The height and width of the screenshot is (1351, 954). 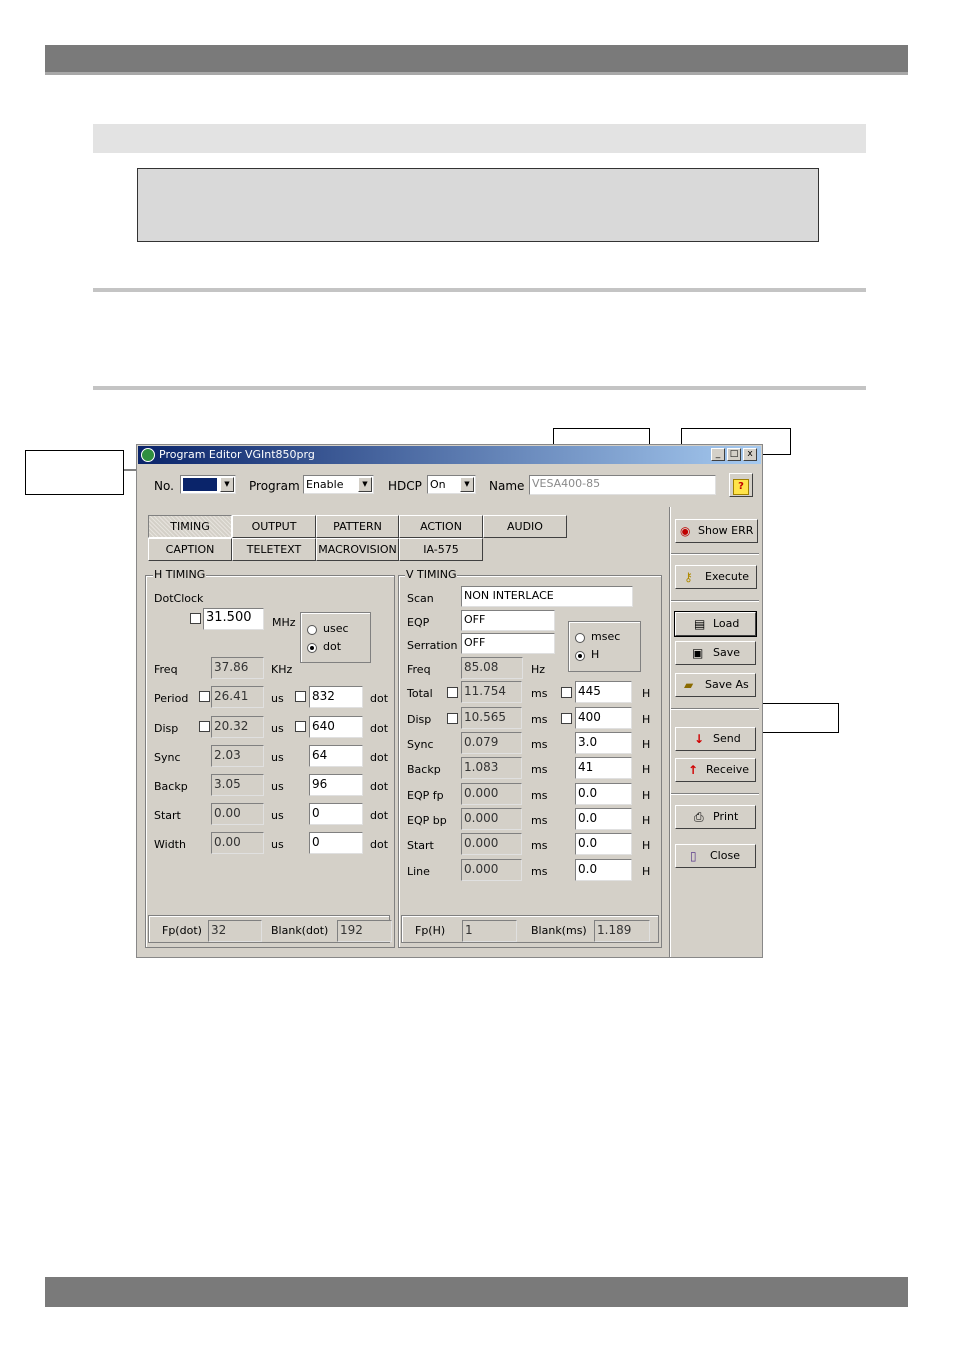 What do you see at coordinates (284, 622) in the screenshot?
I see `dotclock-unit: MHz` at bounding box center [284, 622].